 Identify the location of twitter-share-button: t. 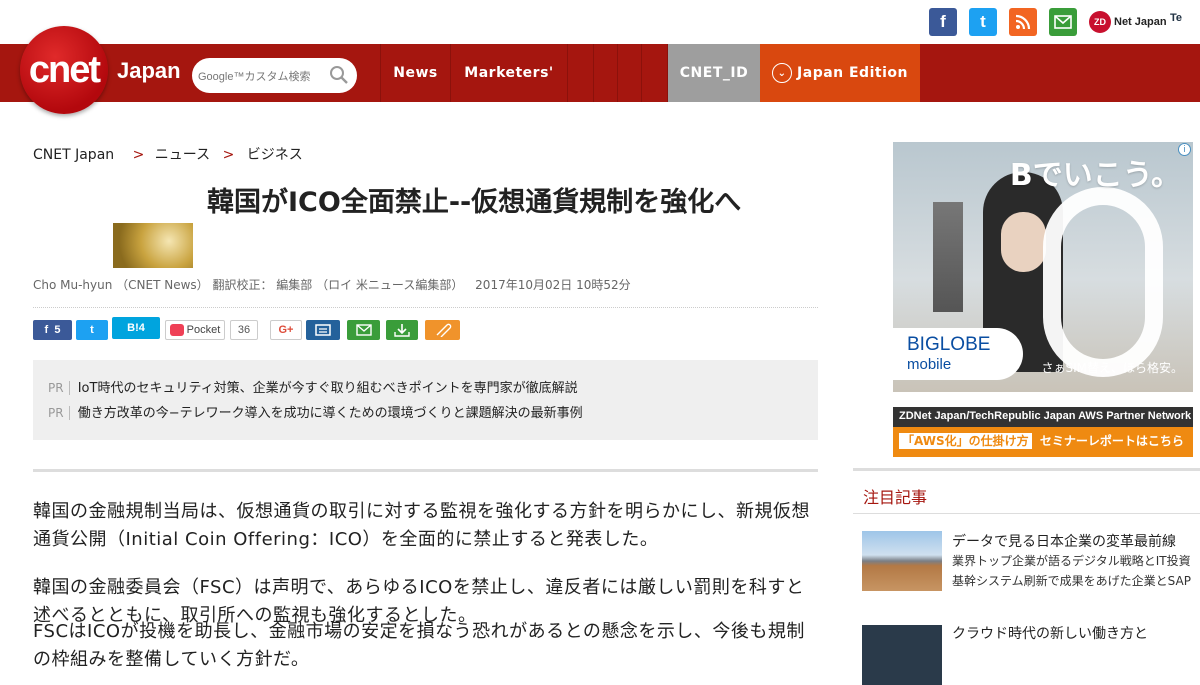
(92, 330).